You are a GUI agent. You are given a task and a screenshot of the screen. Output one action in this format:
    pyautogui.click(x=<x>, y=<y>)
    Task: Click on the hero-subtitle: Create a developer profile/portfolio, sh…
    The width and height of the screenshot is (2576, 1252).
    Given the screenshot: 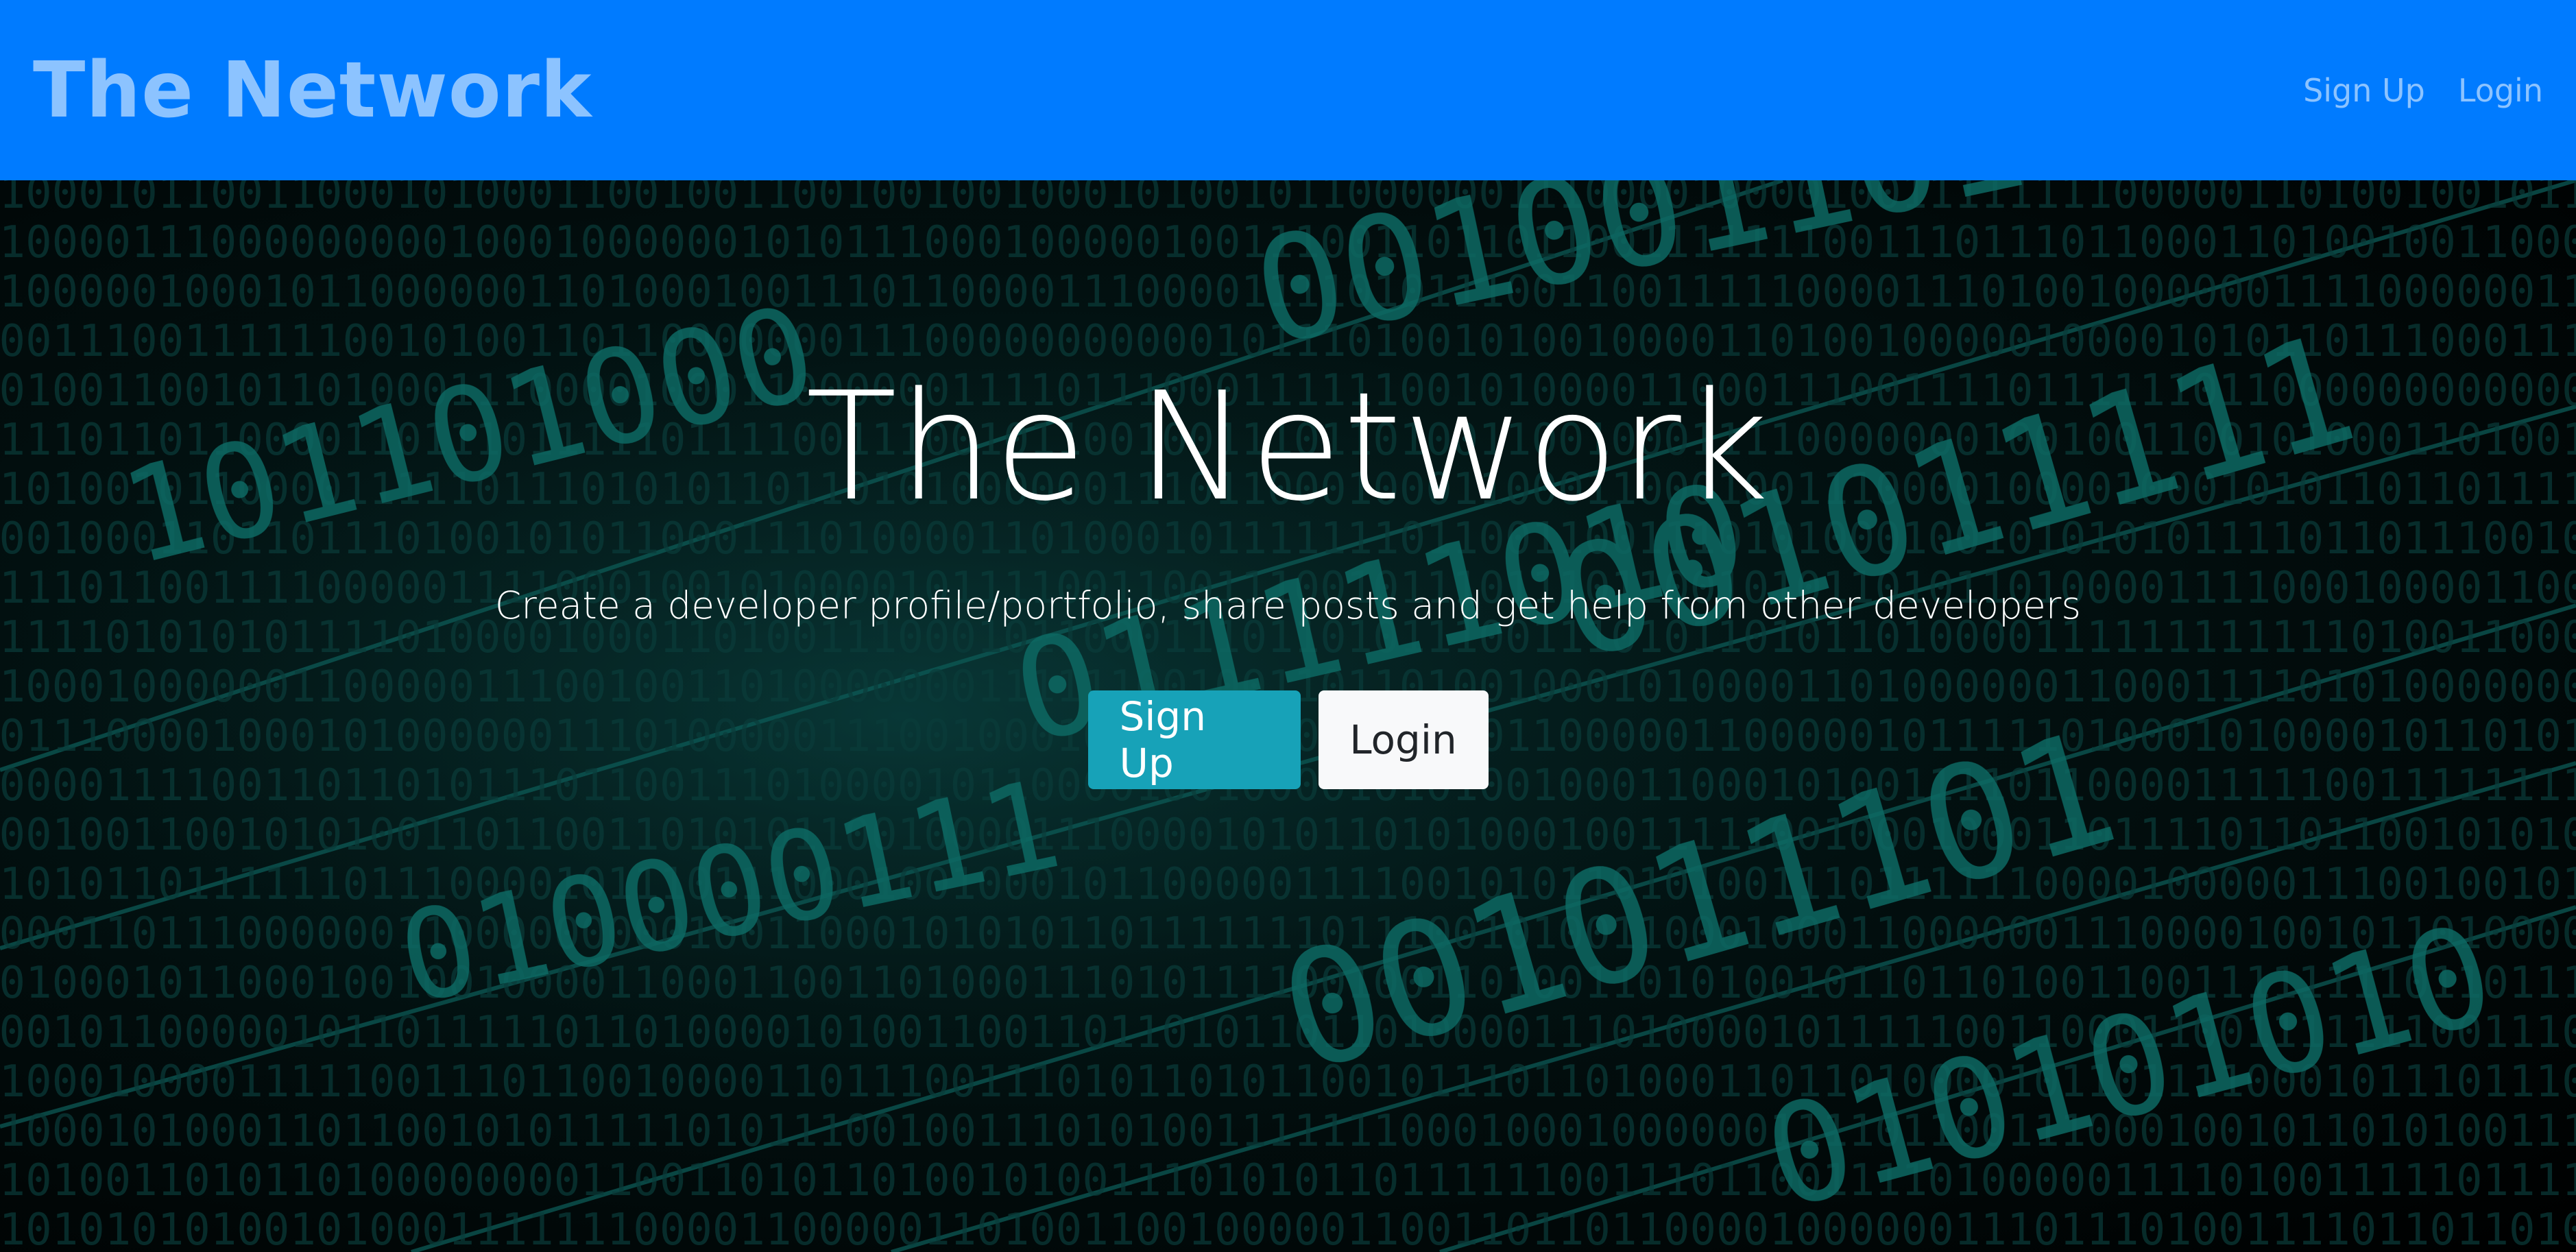 What is the action you would take?
    pyautogui.click(x=1288, y=605)
    